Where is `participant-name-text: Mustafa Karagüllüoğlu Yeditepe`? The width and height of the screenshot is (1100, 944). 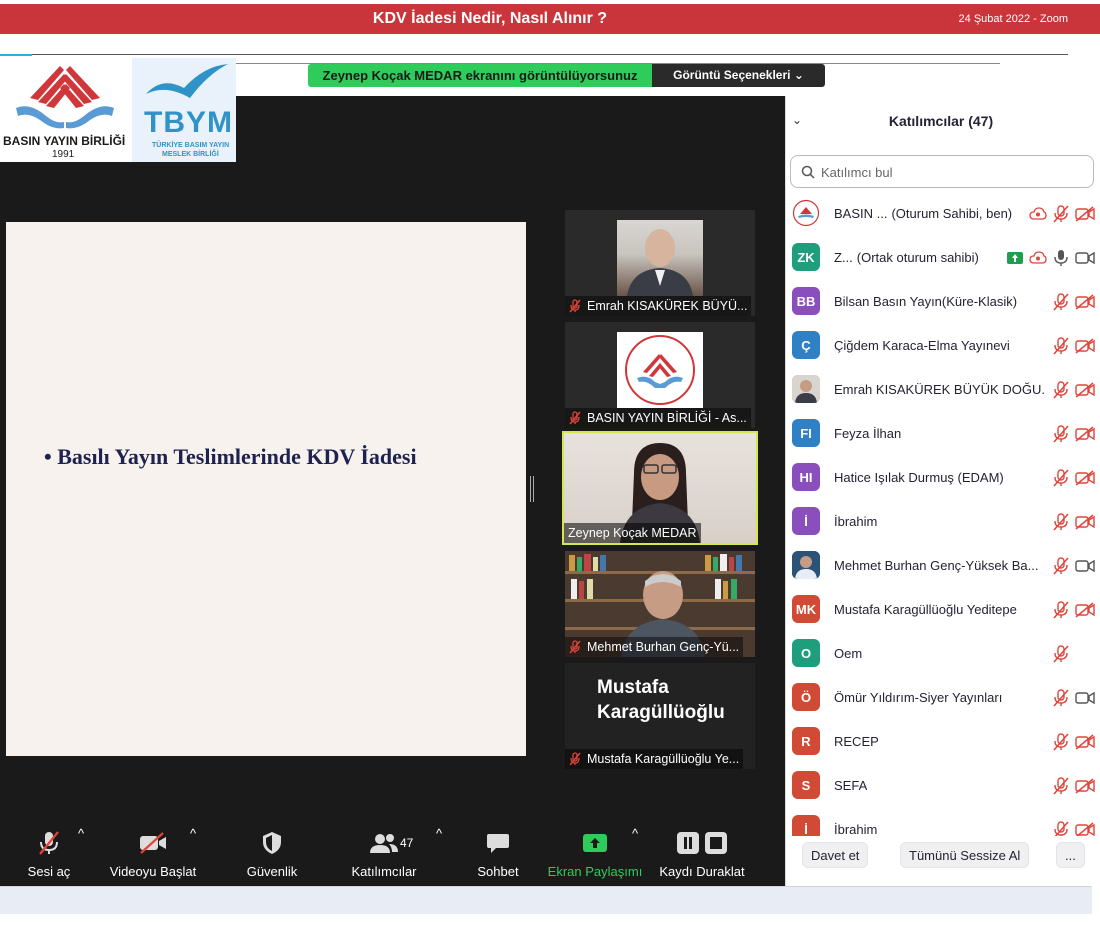
participant-name-text: Mustafa Karagüllüoğlu Yeditepe is located at coordinates (925, 609).